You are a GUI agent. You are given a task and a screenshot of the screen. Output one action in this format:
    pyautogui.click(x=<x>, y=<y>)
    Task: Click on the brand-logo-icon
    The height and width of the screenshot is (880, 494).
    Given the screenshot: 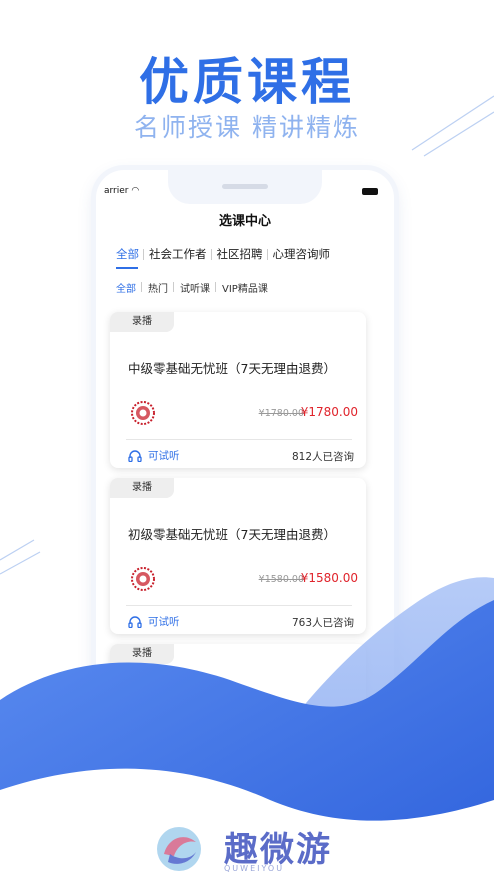 What is the action you would take?
    pyautogui.click(x=179, y=849)
    